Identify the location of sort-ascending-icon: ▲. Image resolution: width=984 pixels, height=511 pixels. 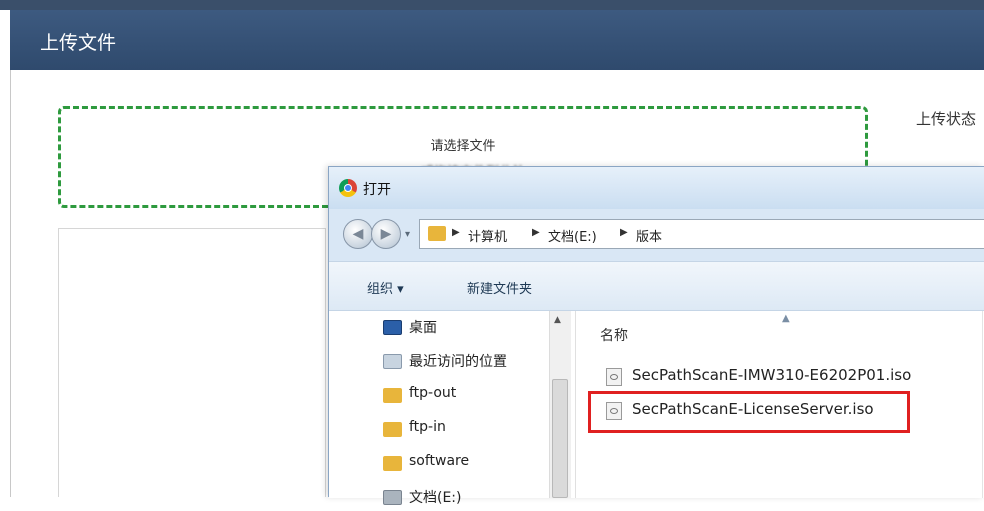
(786, 318).